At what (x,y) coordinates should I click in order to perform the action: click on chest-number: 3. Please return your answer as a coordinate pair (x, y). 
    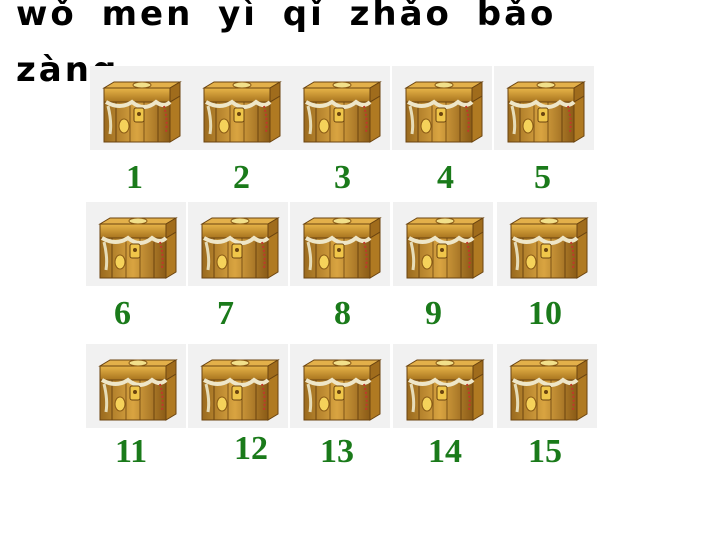
    Looking at the image, I should click on (342, 177).